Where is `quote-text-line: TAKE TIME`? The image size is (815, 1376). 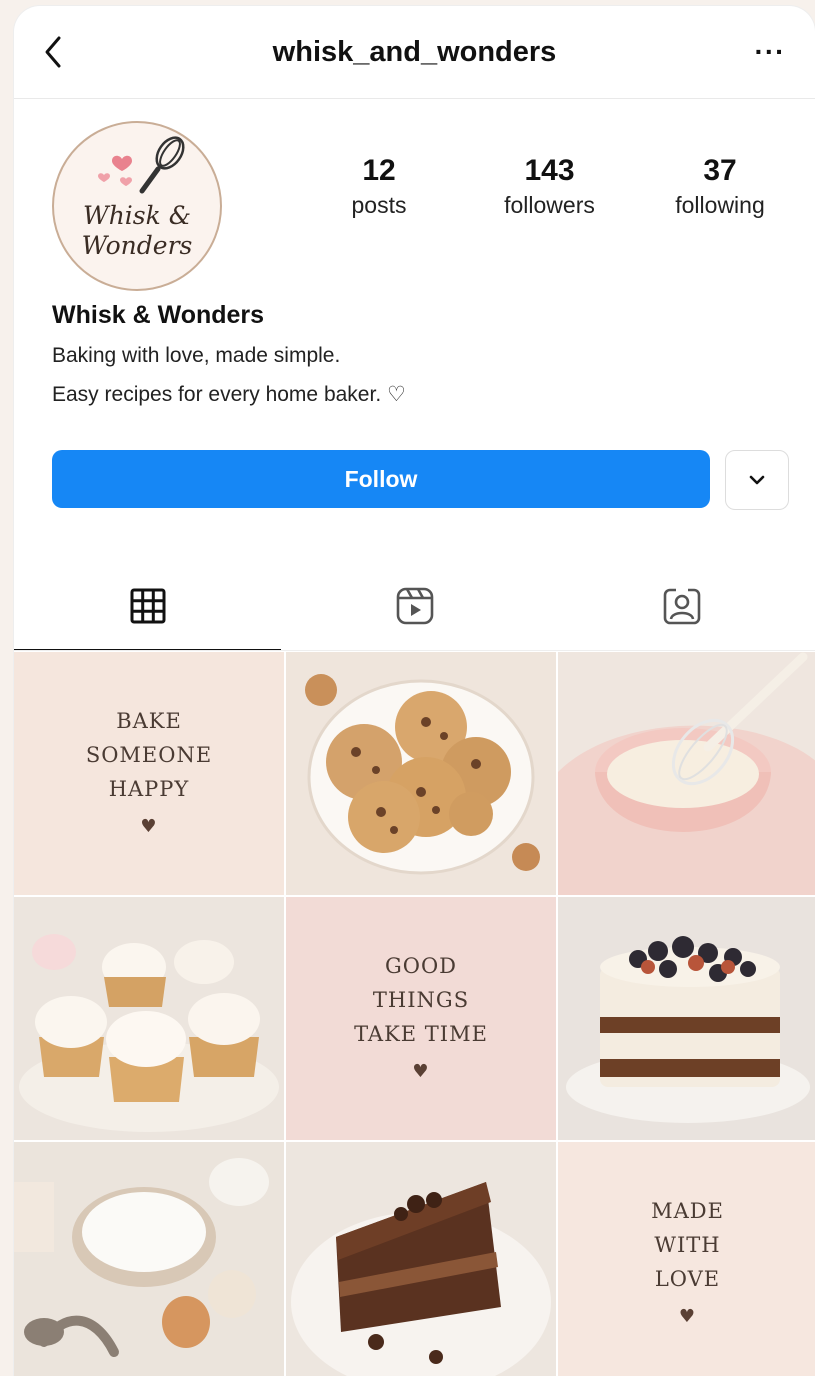 quote-text-line: TAKE TIME is located at coordinates (421, 1033).